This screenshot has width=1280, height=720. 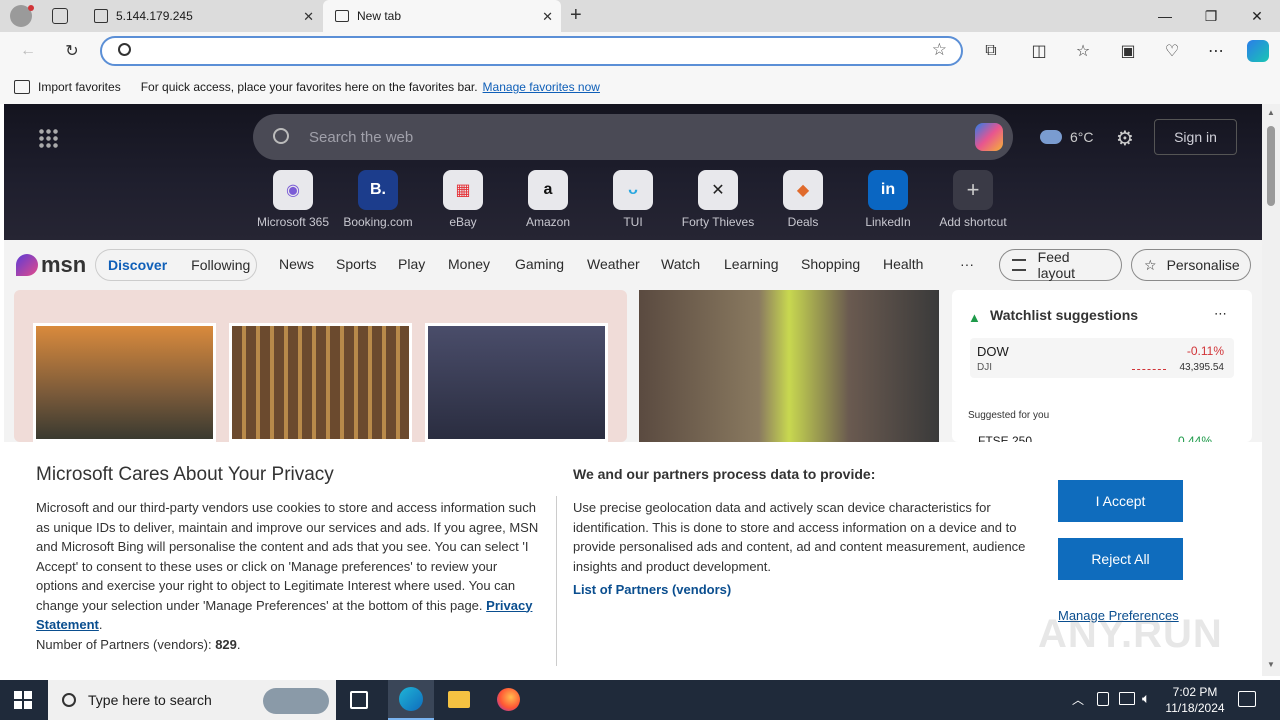 I want to click on tab-ip-address: 5.144.179.245 ✕, so click(x=203, y=16).